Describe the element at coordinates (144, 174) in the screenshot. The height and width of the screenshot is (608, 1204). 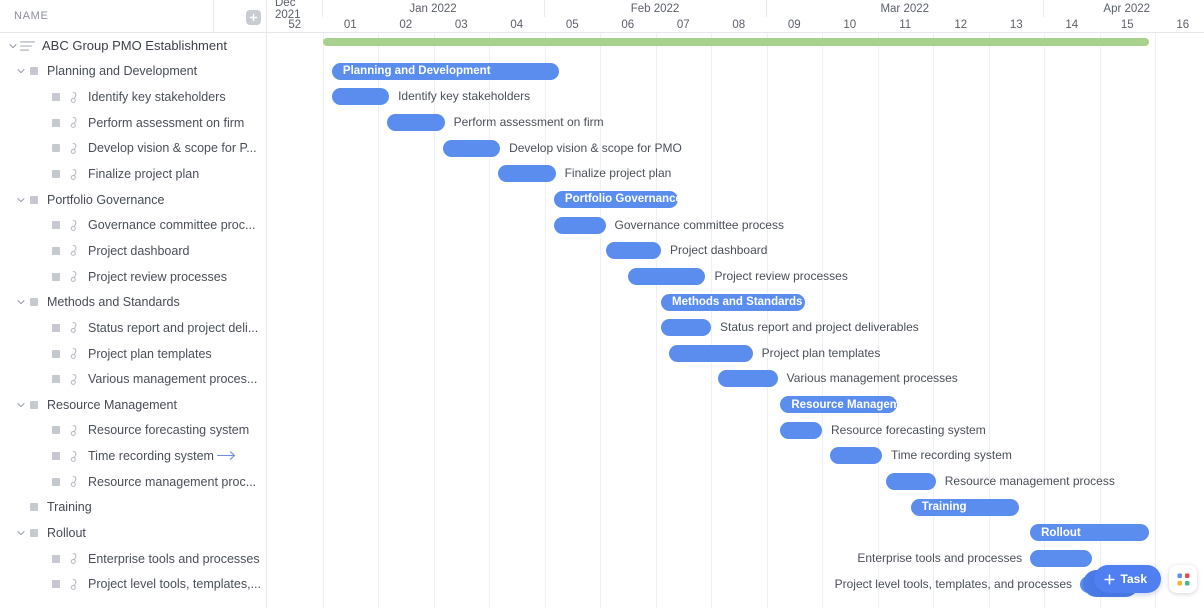
I see `task-row-label: Finalize project plan` at that location.